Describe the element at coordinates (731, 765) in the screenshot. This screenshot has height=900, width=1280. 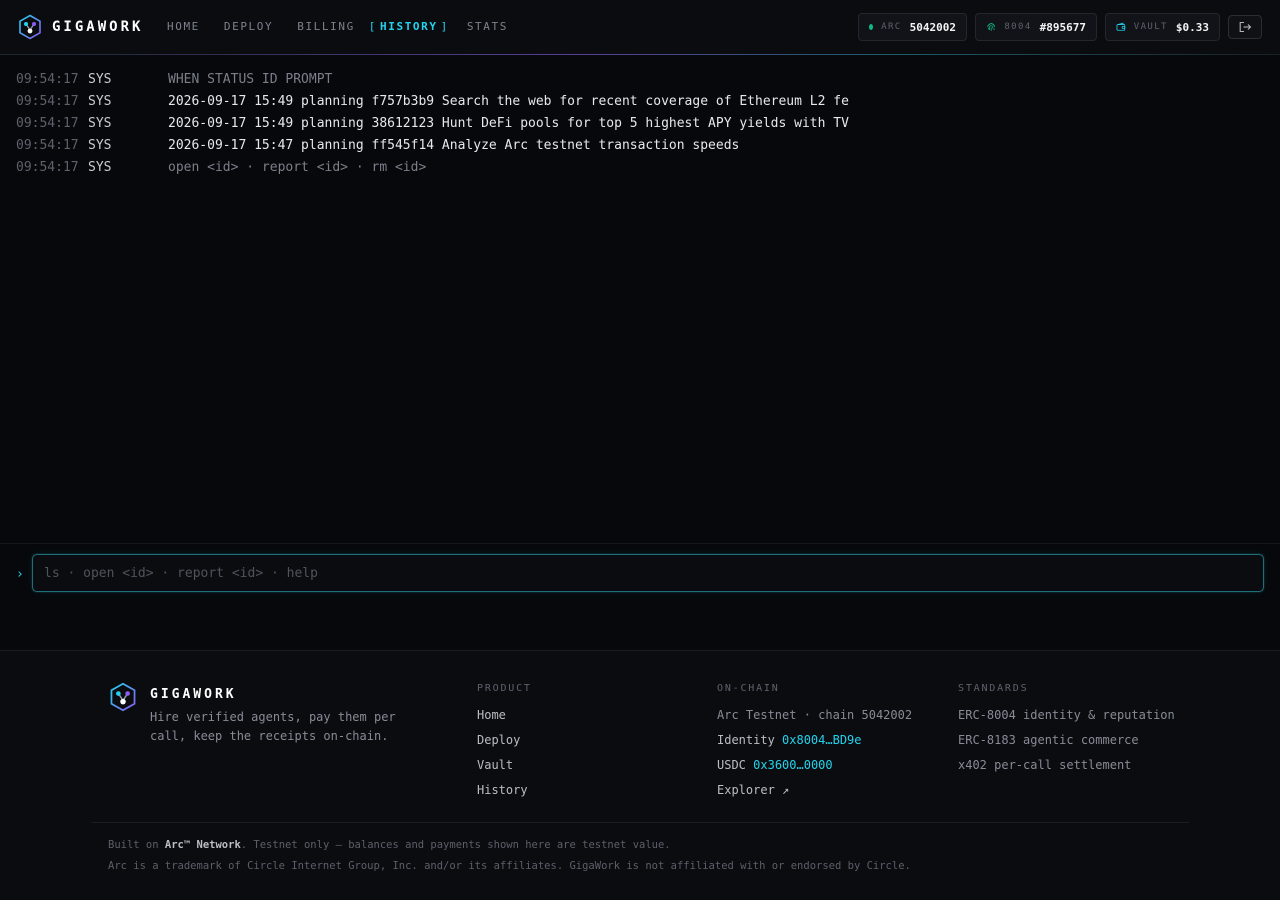
I see `usdc-contract-label: USDC` at that location.